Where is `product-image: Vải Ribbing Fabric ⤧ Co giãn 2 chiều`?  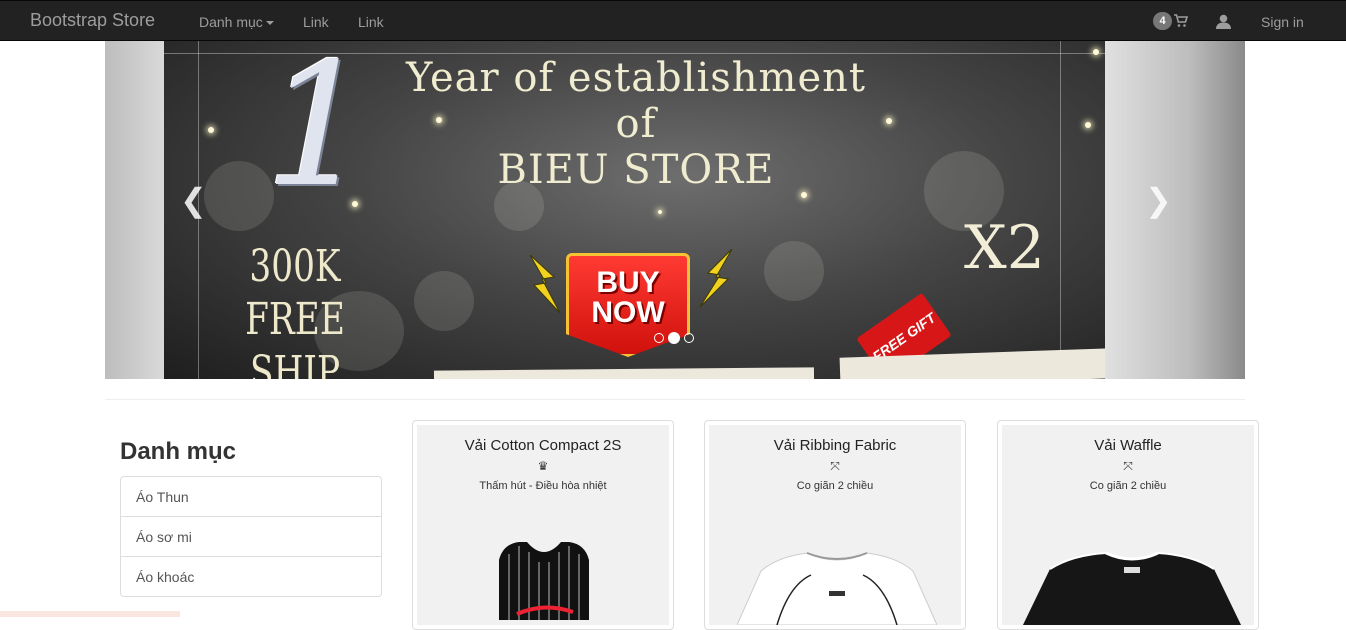
product-image: Vải Ribbing Fabric ⤧ Co giãn 2 chiều is located at coordinates (835, 525).